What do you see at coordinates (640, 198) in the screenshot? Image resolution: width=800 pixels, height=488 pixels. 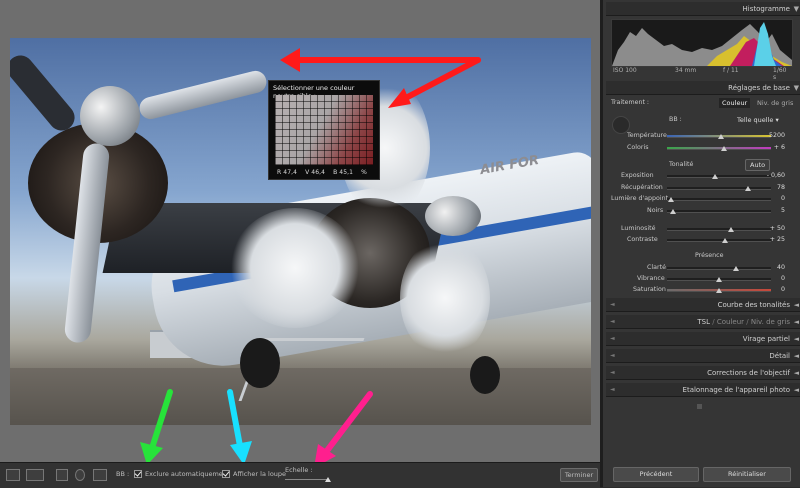 I see `fill-light-label: Lumière d'appoint` at bounding box center [640, 198].